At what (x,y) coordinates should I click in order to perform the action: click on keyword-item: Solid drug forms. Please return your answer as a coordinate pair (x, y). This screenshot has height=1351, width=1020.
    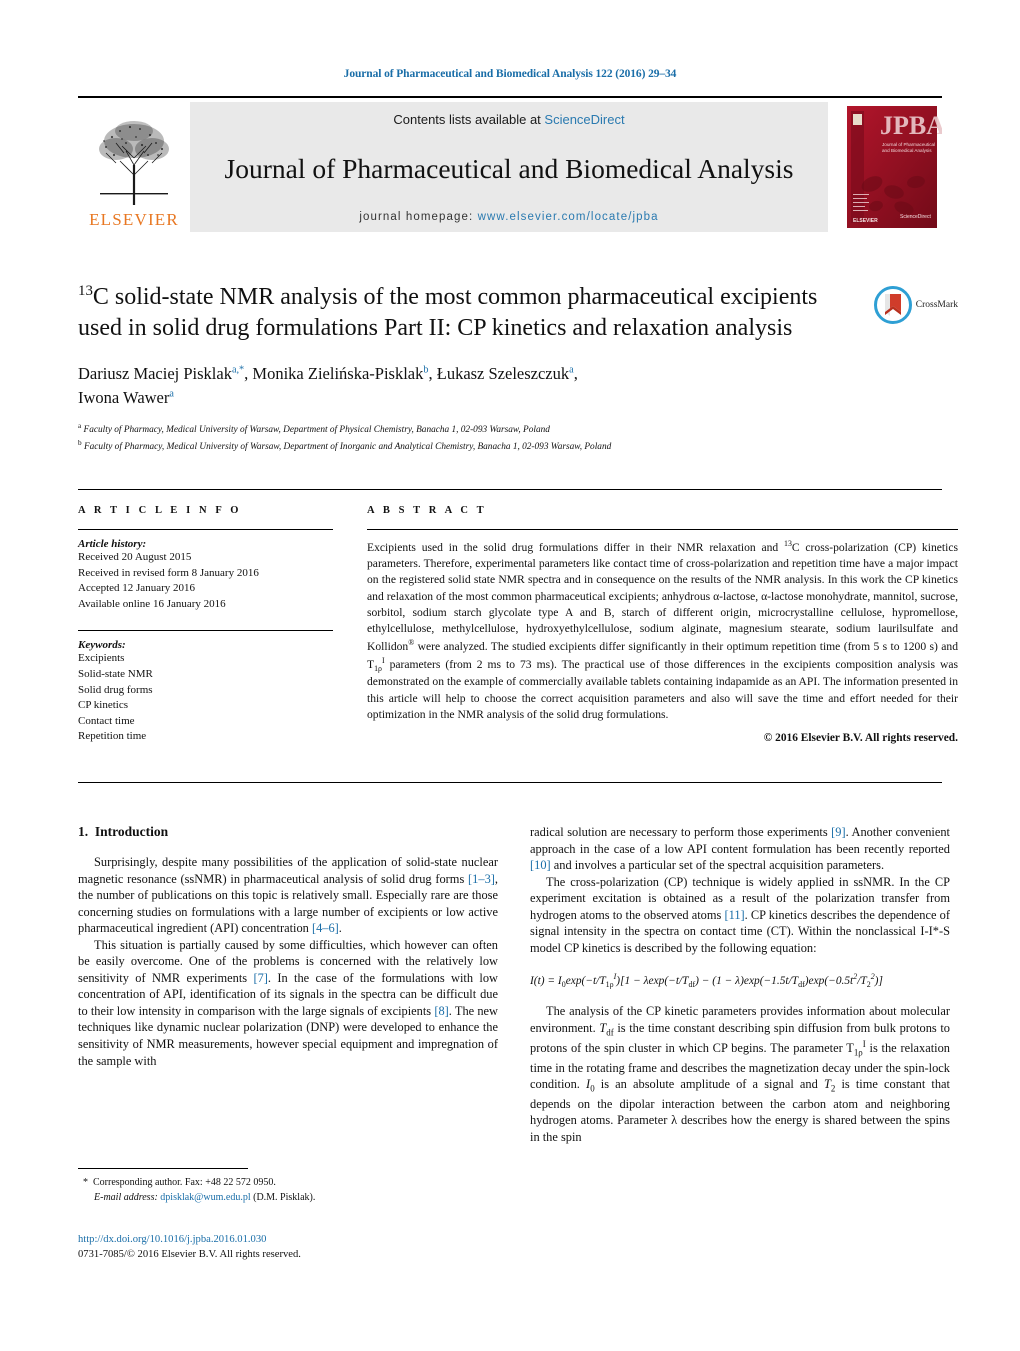
    Looking at the image, I should click on (115, 689).